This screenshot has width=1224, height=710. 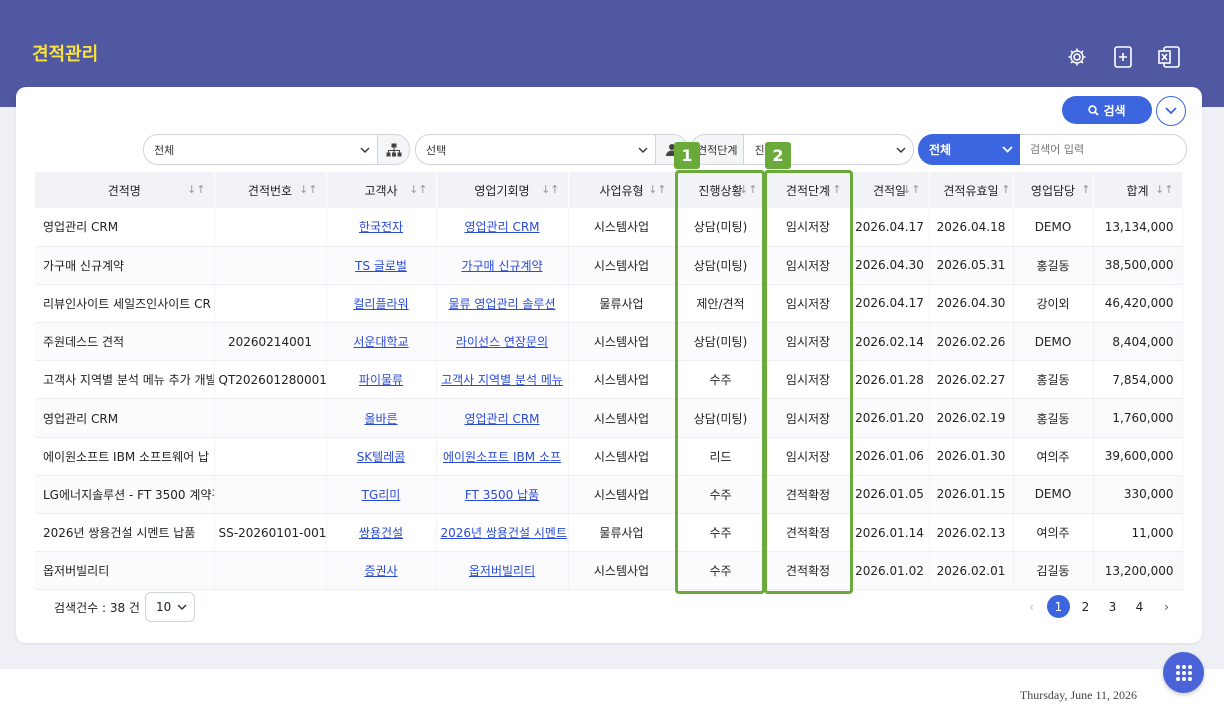 What do you see at coordinates (1139, 606) in the screenshot?
I see `page-4: 4` at bounding box center [1139, 606].